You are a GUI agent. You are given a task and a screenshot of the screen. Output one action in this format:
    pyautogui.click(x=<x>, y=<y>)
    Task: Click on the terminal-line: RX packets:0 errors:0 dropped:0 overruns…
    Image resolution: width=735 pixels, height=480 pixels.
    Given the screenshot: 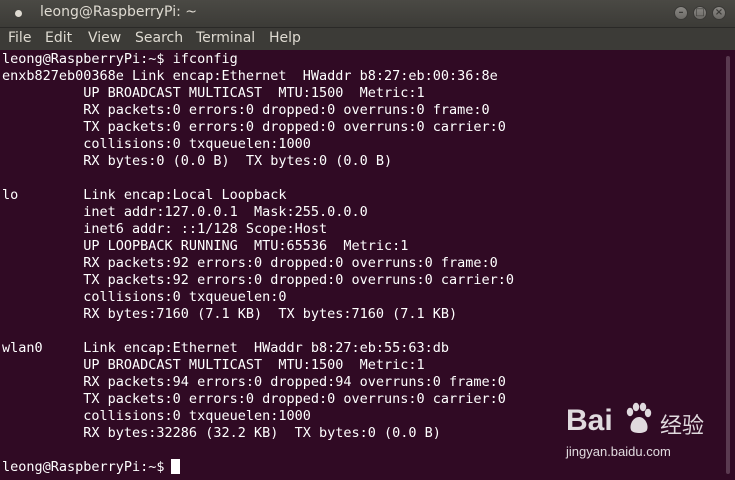 What is the action you would take?
    pyautogui.click(x=246, y=110)
    